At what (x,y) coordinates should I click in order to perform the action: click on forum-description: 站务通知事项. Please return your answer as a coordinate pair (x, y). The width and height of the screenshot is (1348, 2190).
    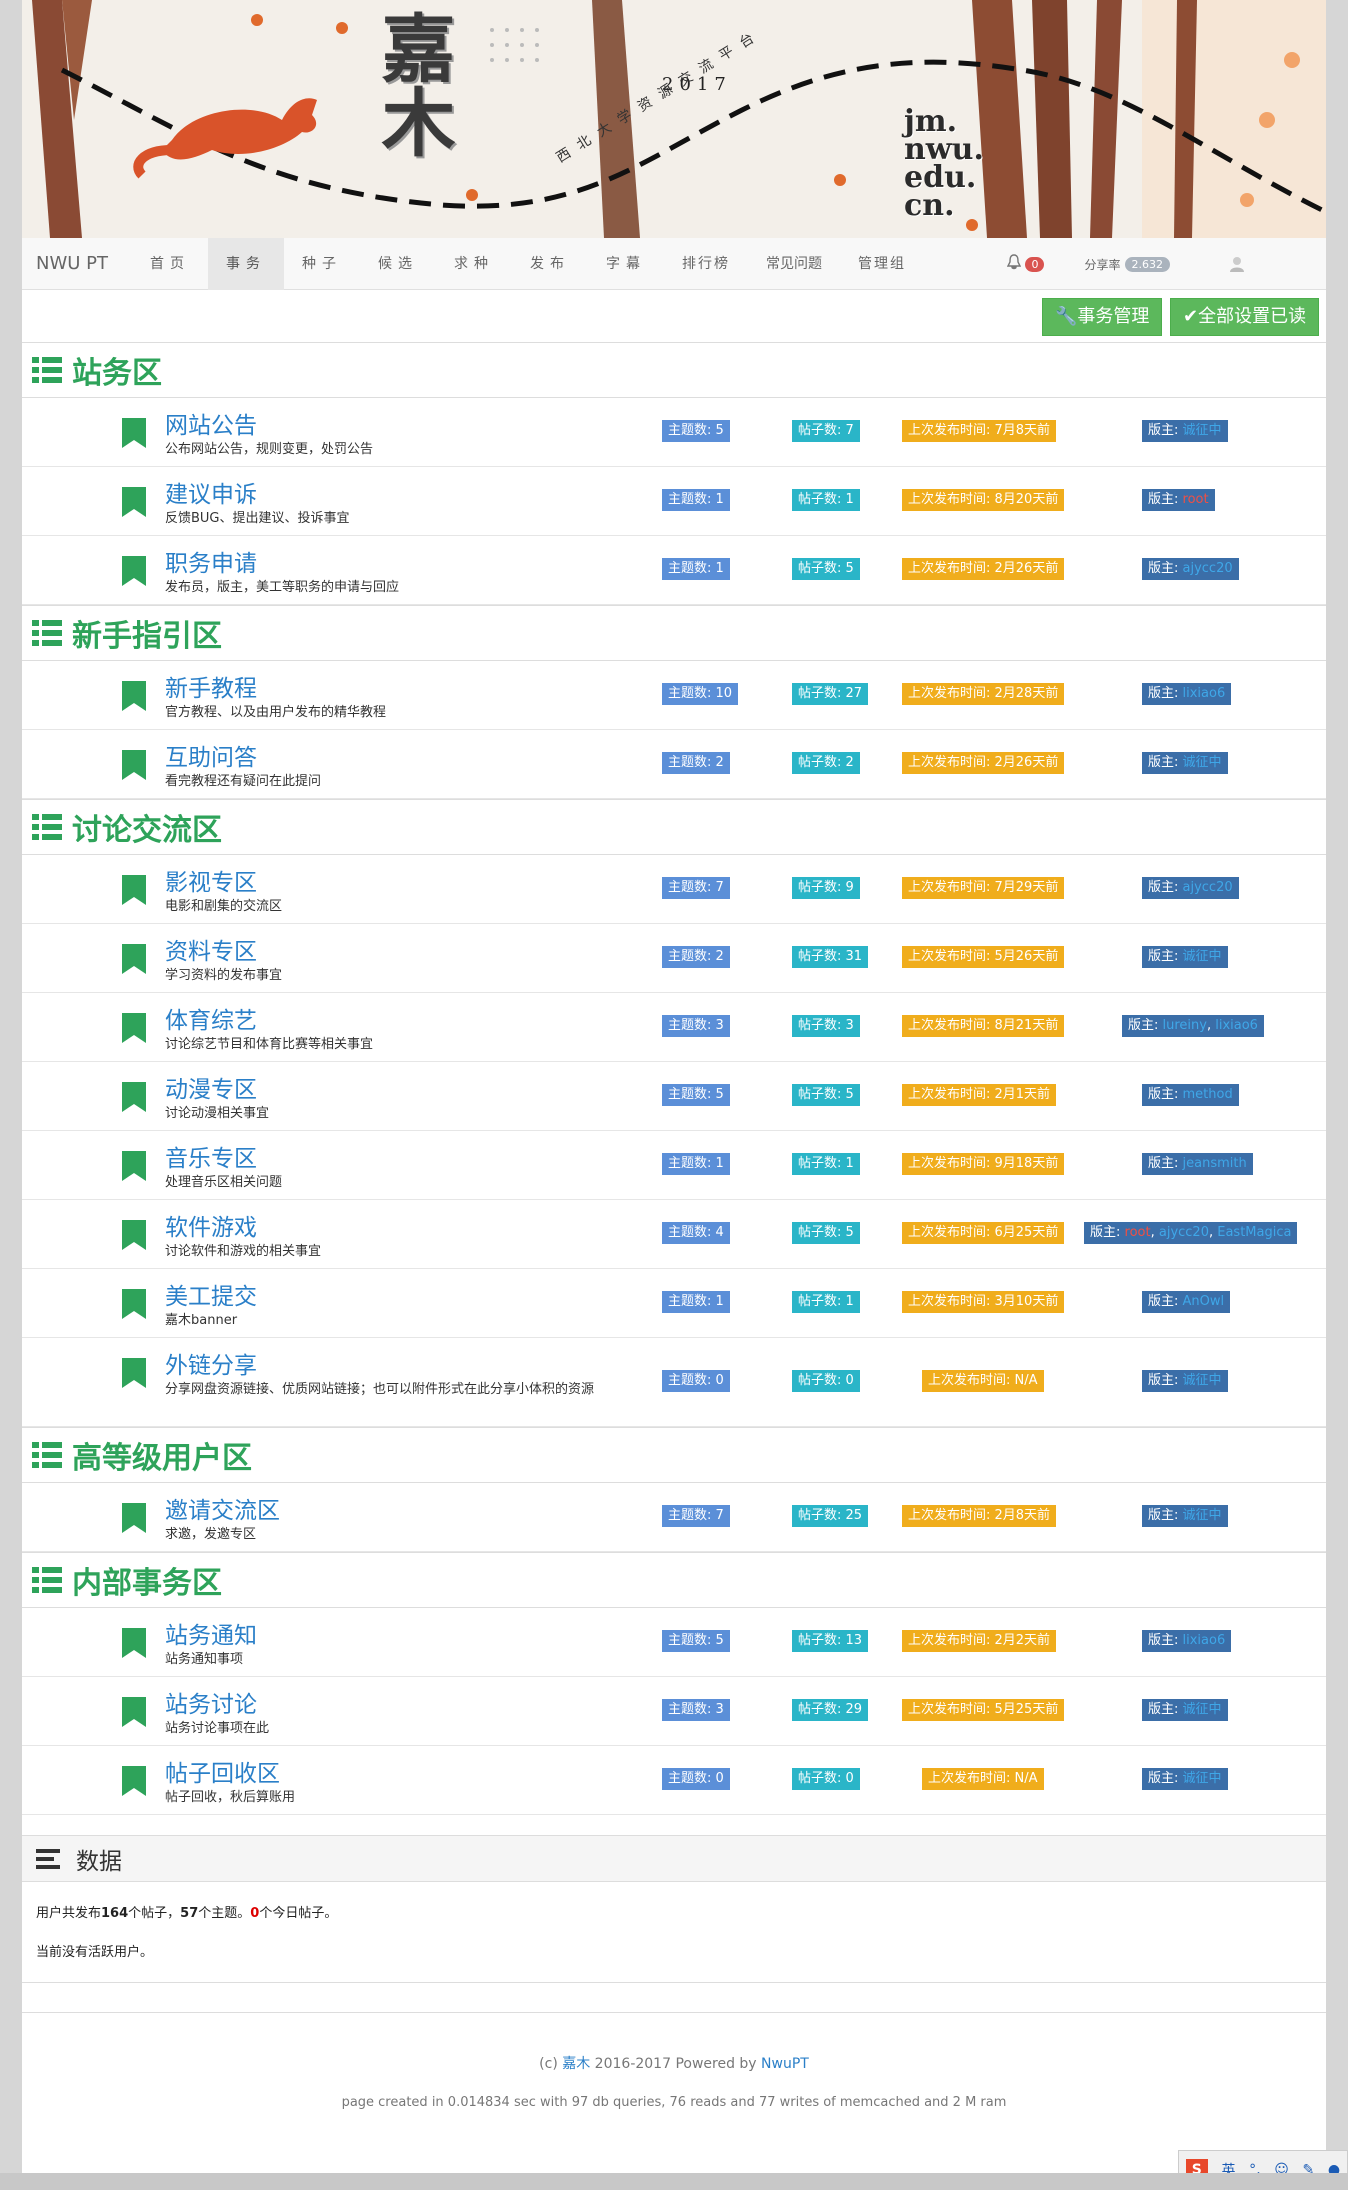
    Looking at the image, I should click on (204, 1659).